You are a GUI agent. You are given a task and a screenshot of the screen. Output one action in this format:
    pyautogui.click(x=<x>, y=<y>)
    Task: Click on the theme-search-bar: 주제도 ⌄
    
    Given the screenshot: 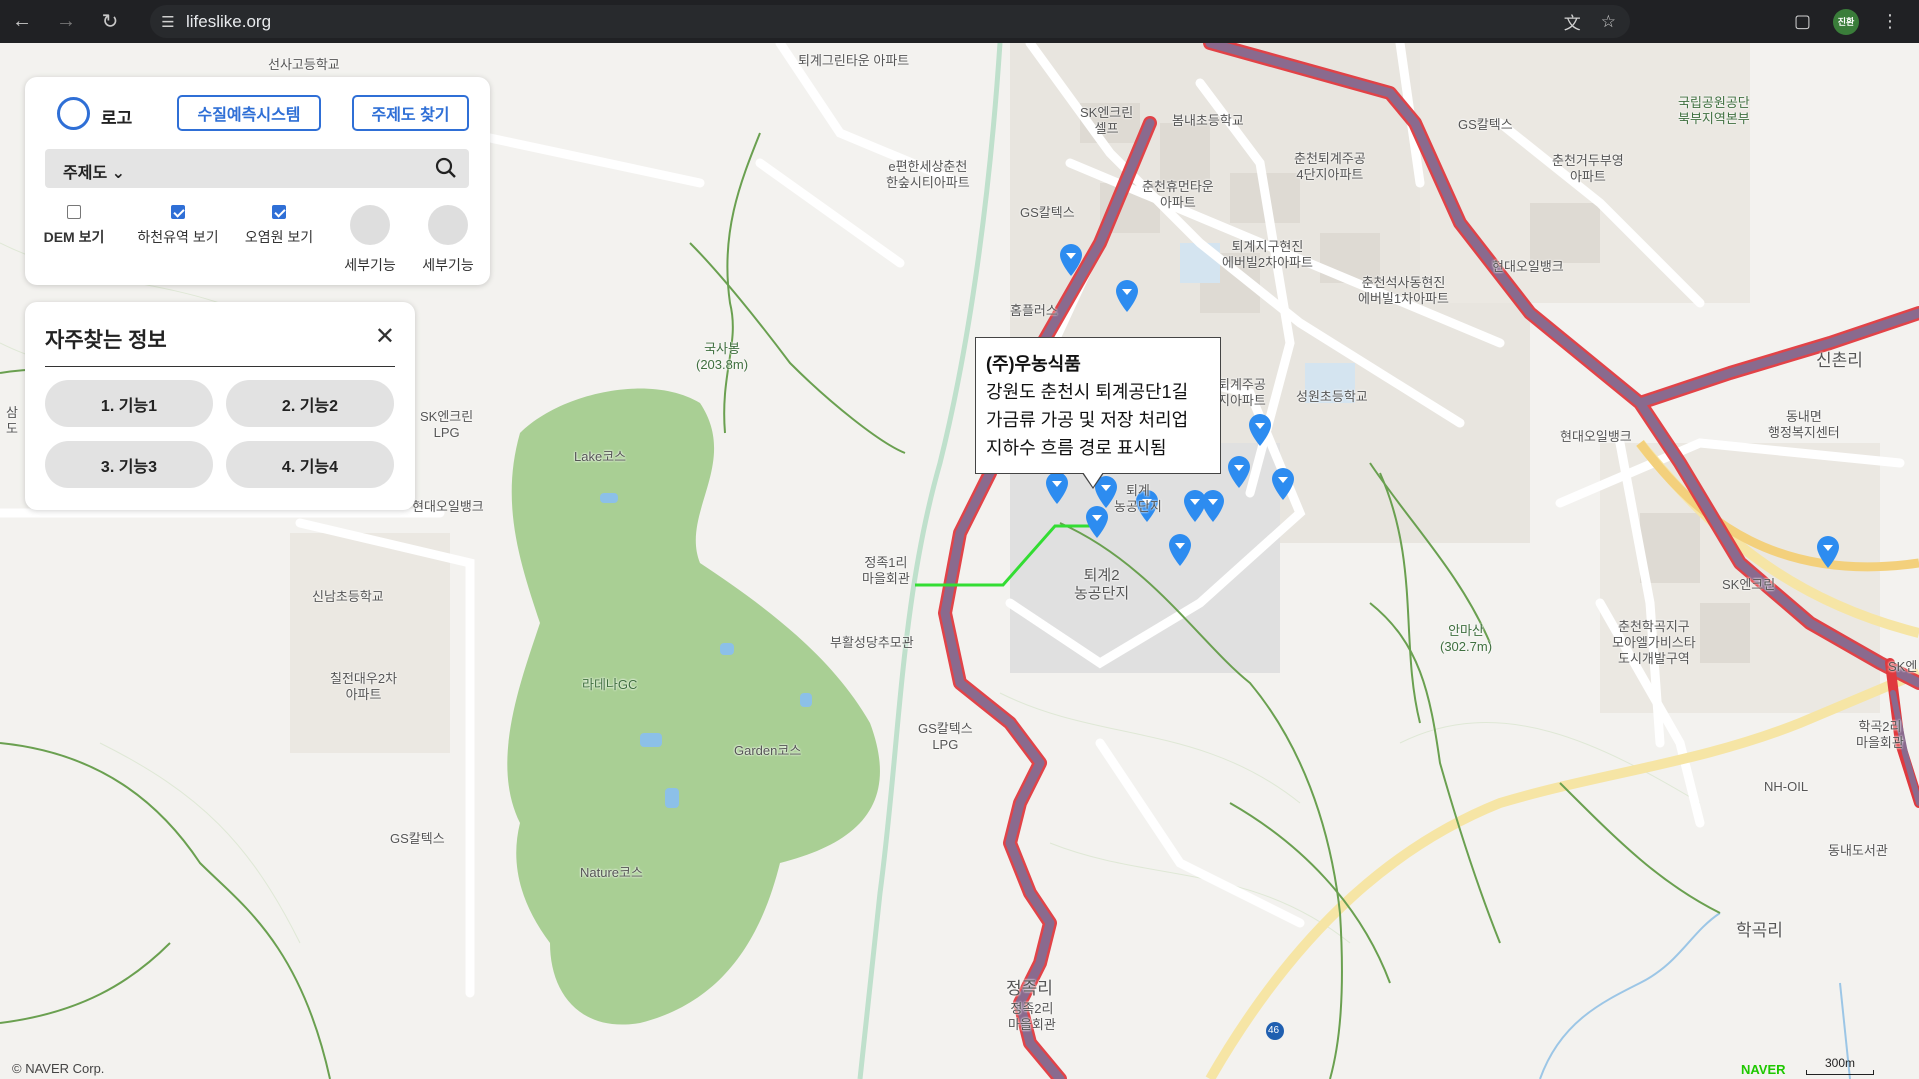 What is the action you would take?
    pyautogui.click(x=257, y=168)
    